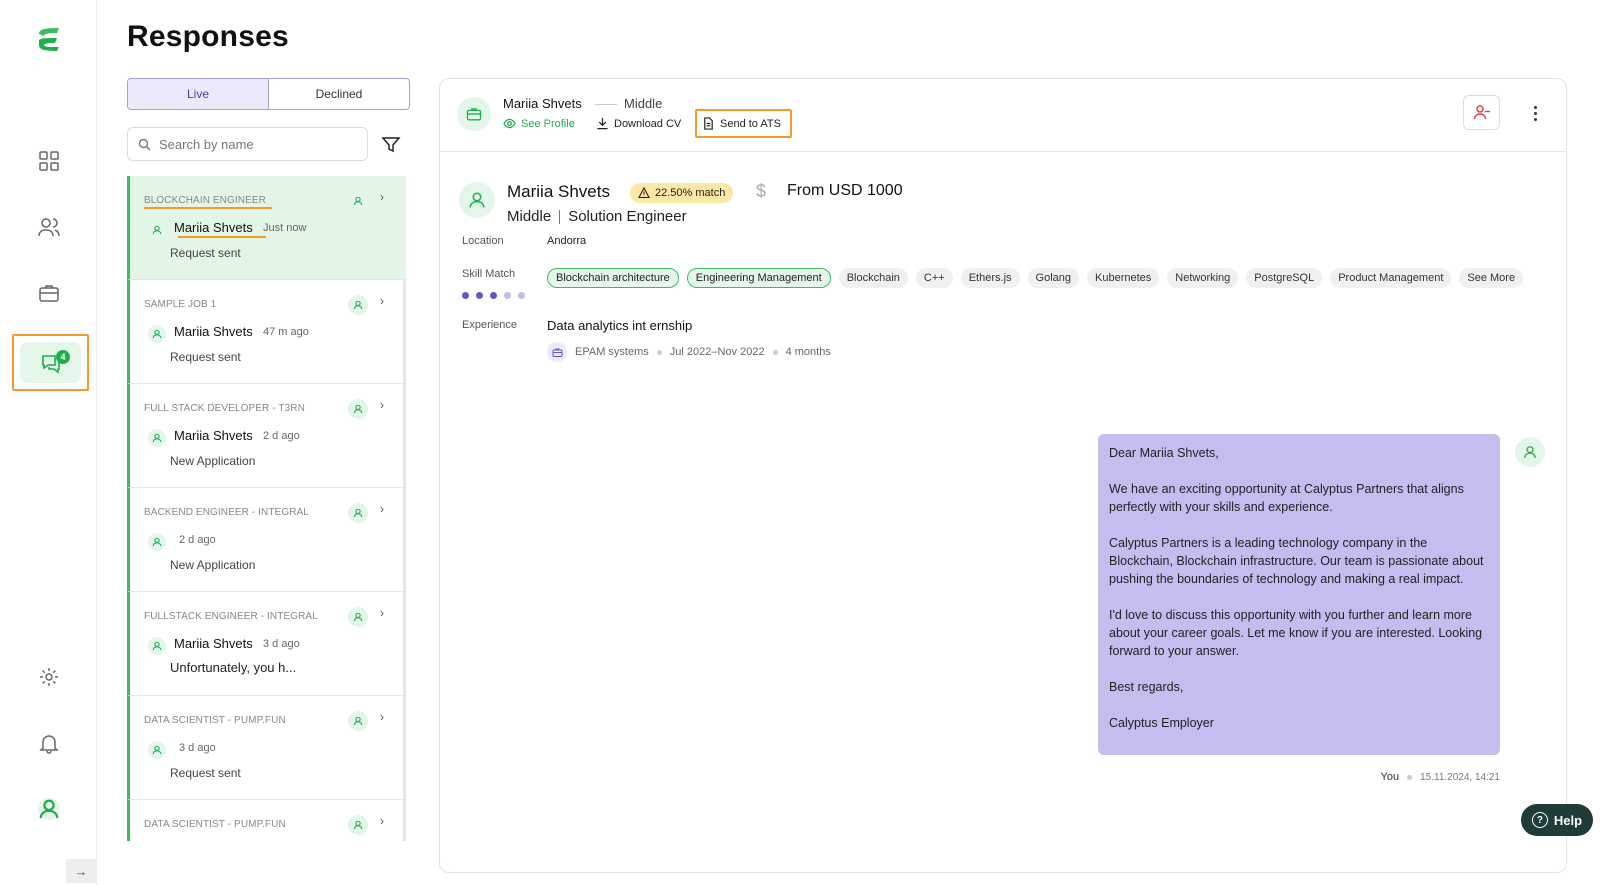 The height and width of the screenshot is (885, 1600). Describe the element at coordinates (1481, 112) in the screenshot. I see `decline-candidate-button` at that location.